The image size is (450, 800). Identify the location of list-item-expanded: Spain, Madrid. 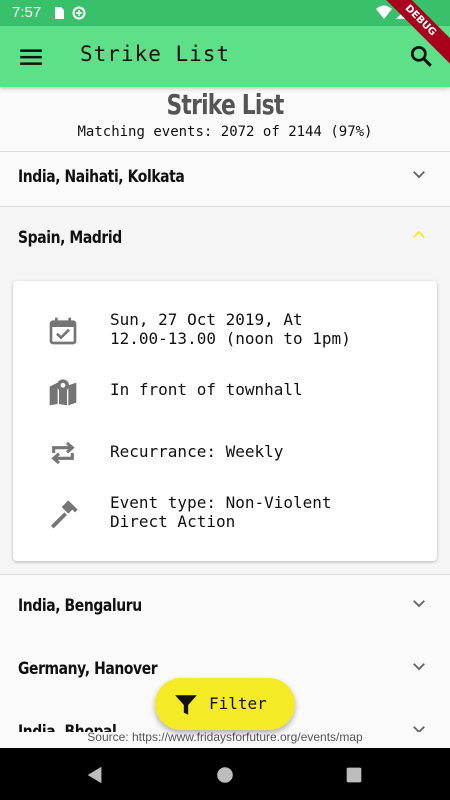
(225, 239).